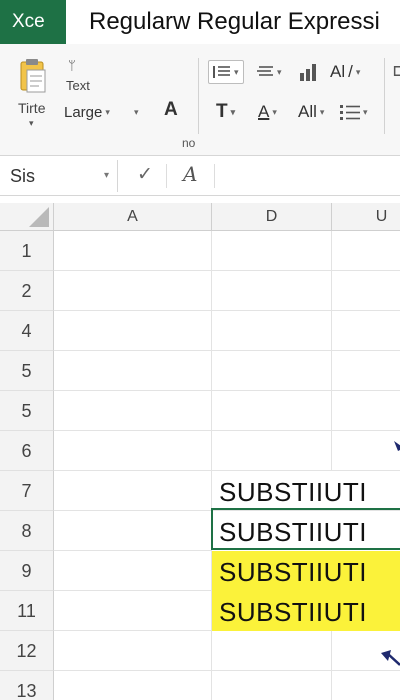 The image size is (400, 700). Describe the element at coordinates (234, 21) in the screenshot. I see `document-title: Regularw Regular Expressi` at that location.